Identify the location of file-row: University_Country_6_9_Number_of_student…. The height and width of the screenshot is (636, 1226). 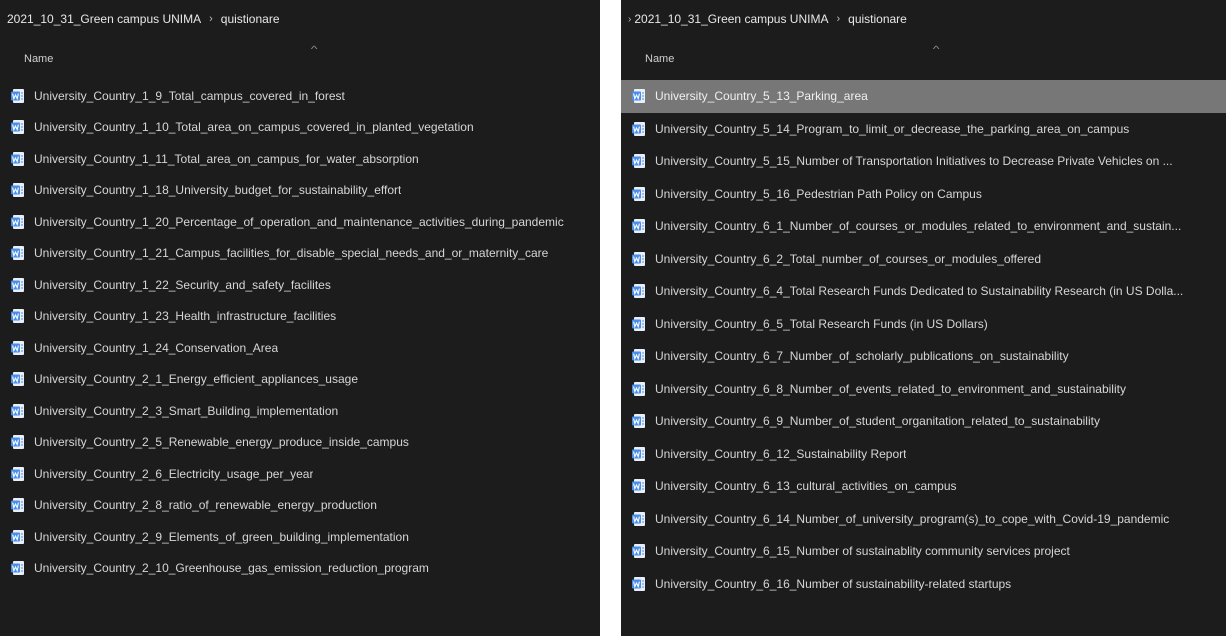
(923, 421).